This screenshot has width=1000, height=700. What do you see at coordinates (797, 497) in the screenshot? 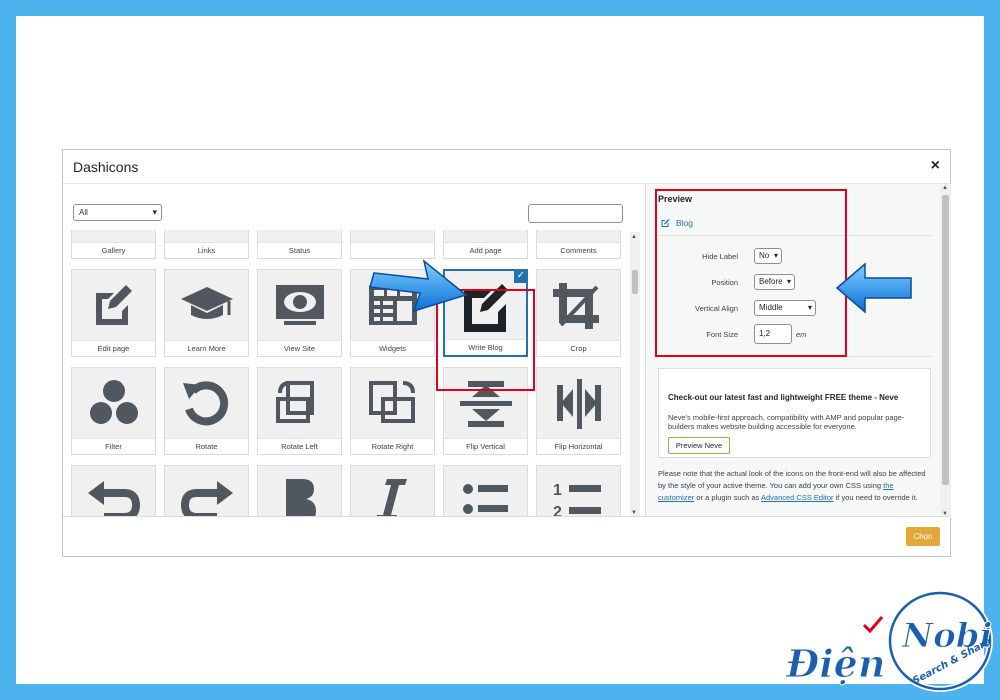
I see `advanced-css-editor-link: Advanced CSS Editor` at bounding box center [797, 497].